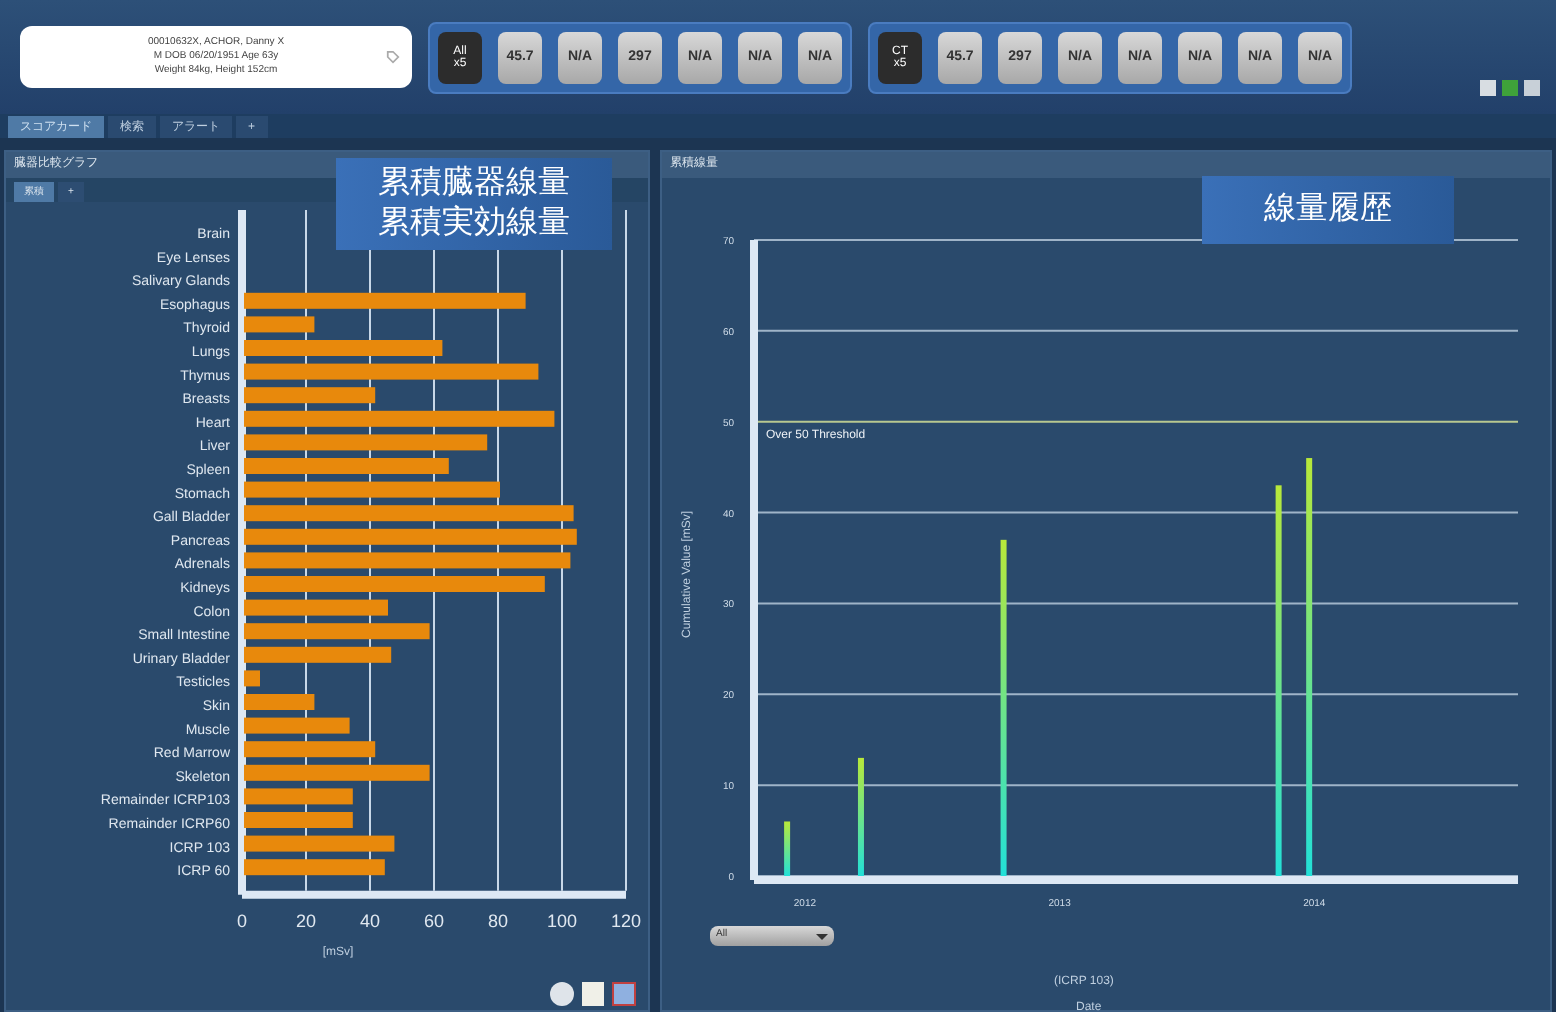  Describe the element at coordinates (434, 920) in the screenshot. I see `tick-label: 60` at that location.